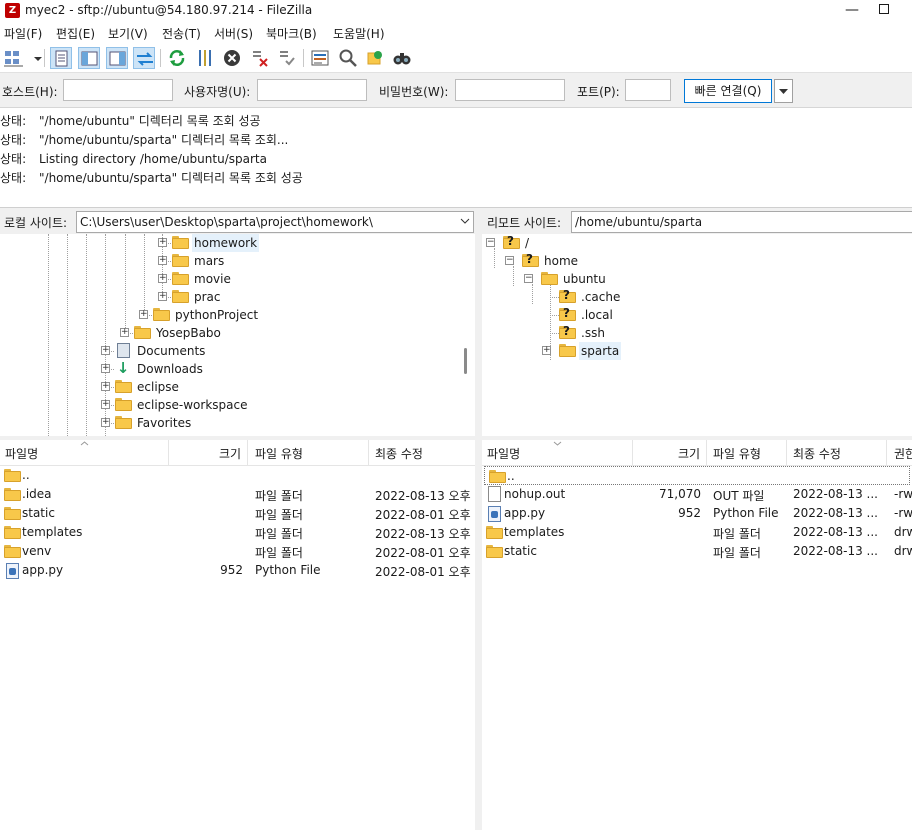  Describe the element at coordinates (783, 91) in the screenshot. I see `quickconnect-dropdown-icon` at that location.